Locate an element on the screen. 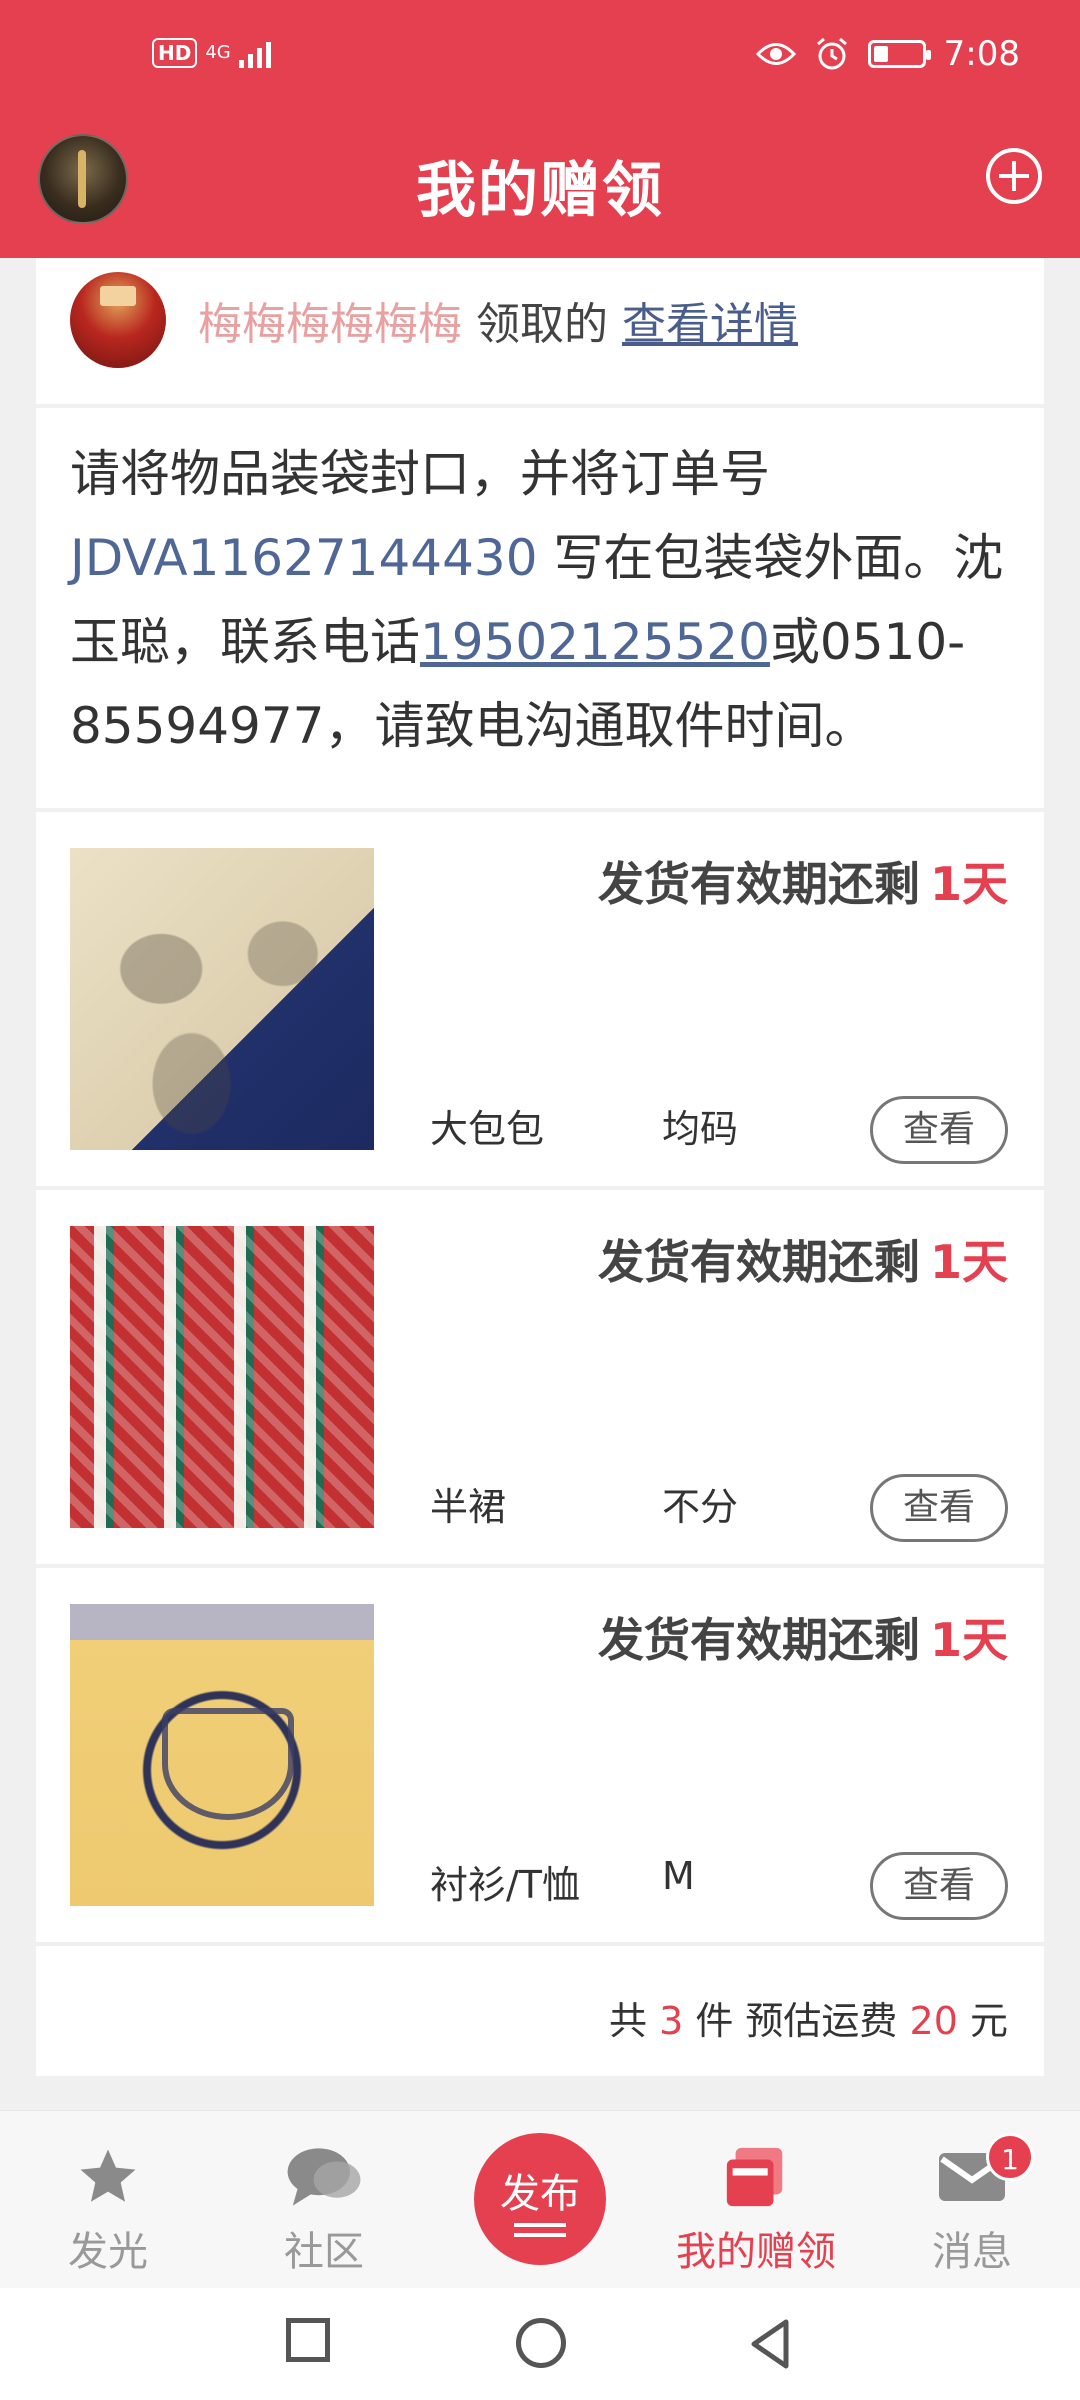 This screenshot has width=1080, height=2400. phone-link: 19502125520 is located at coordinates (595, 642).